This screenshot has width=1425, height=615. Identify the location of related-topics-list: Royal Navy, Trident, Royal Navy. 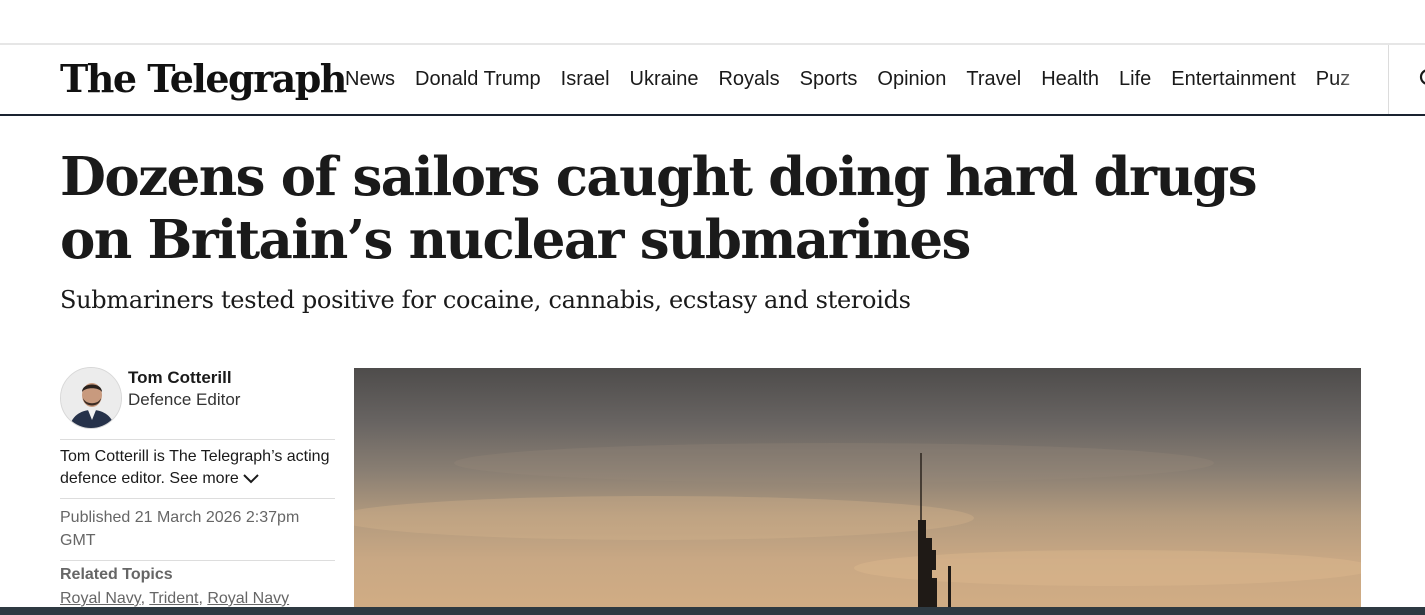
(175, 598).